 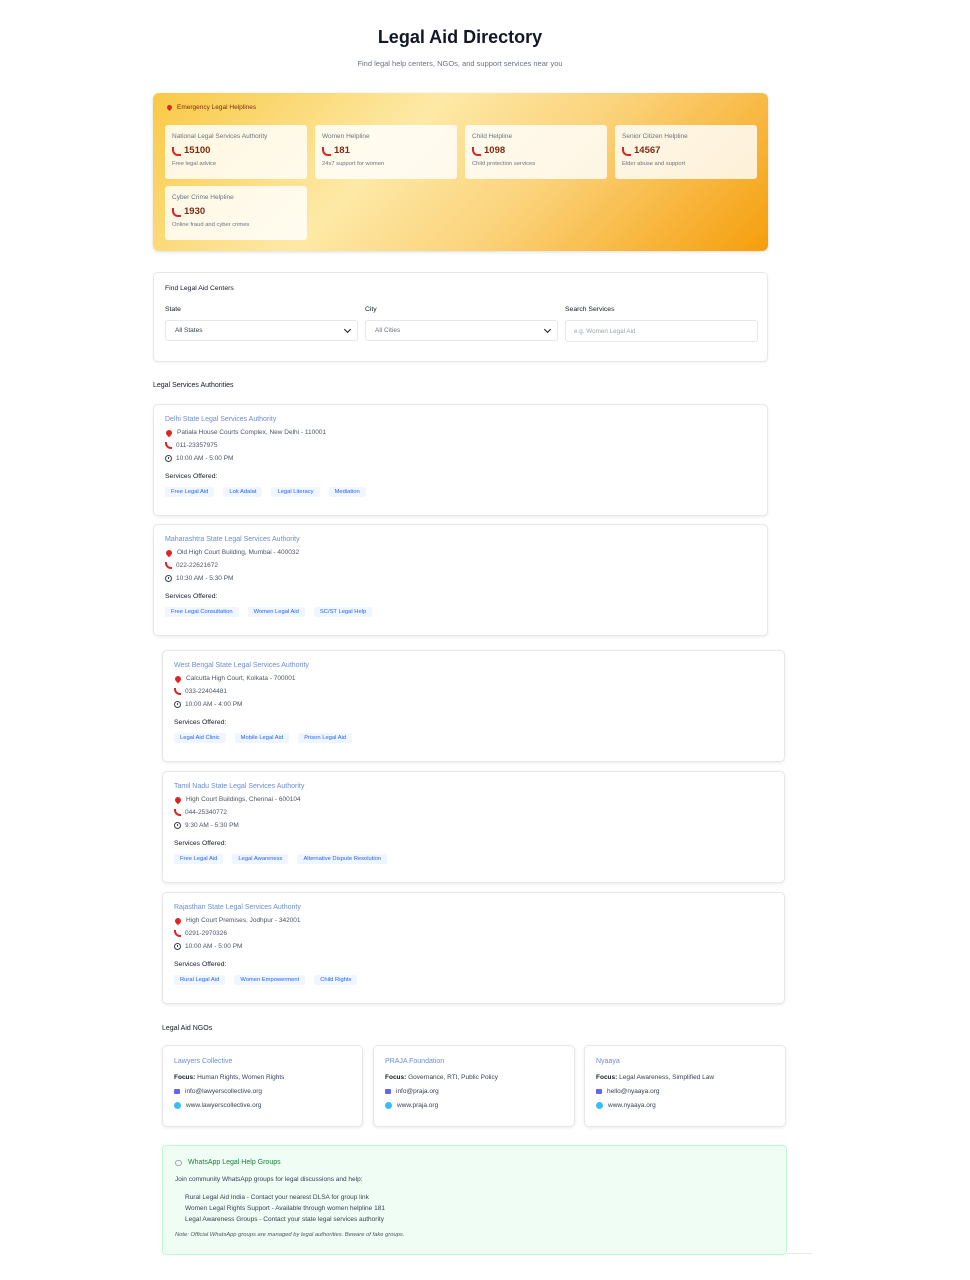 I want to click on service-tag: Legal Aid Clinic, so click(x=200, y=738).